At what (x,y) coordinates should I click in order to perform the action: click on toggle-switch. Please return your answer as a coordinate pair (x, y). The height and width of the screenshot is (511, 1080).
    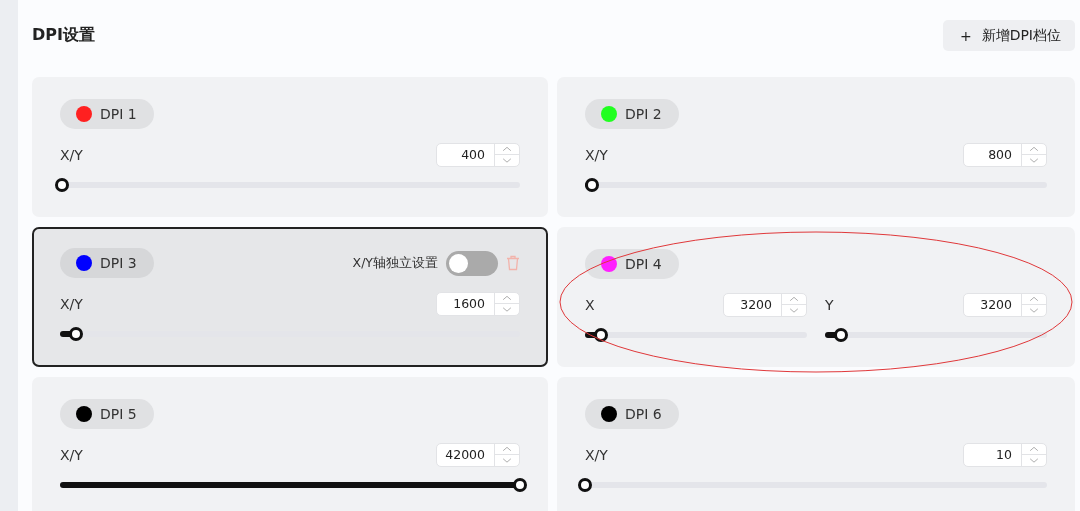
    Looking at the image, I should click on (472, 263).